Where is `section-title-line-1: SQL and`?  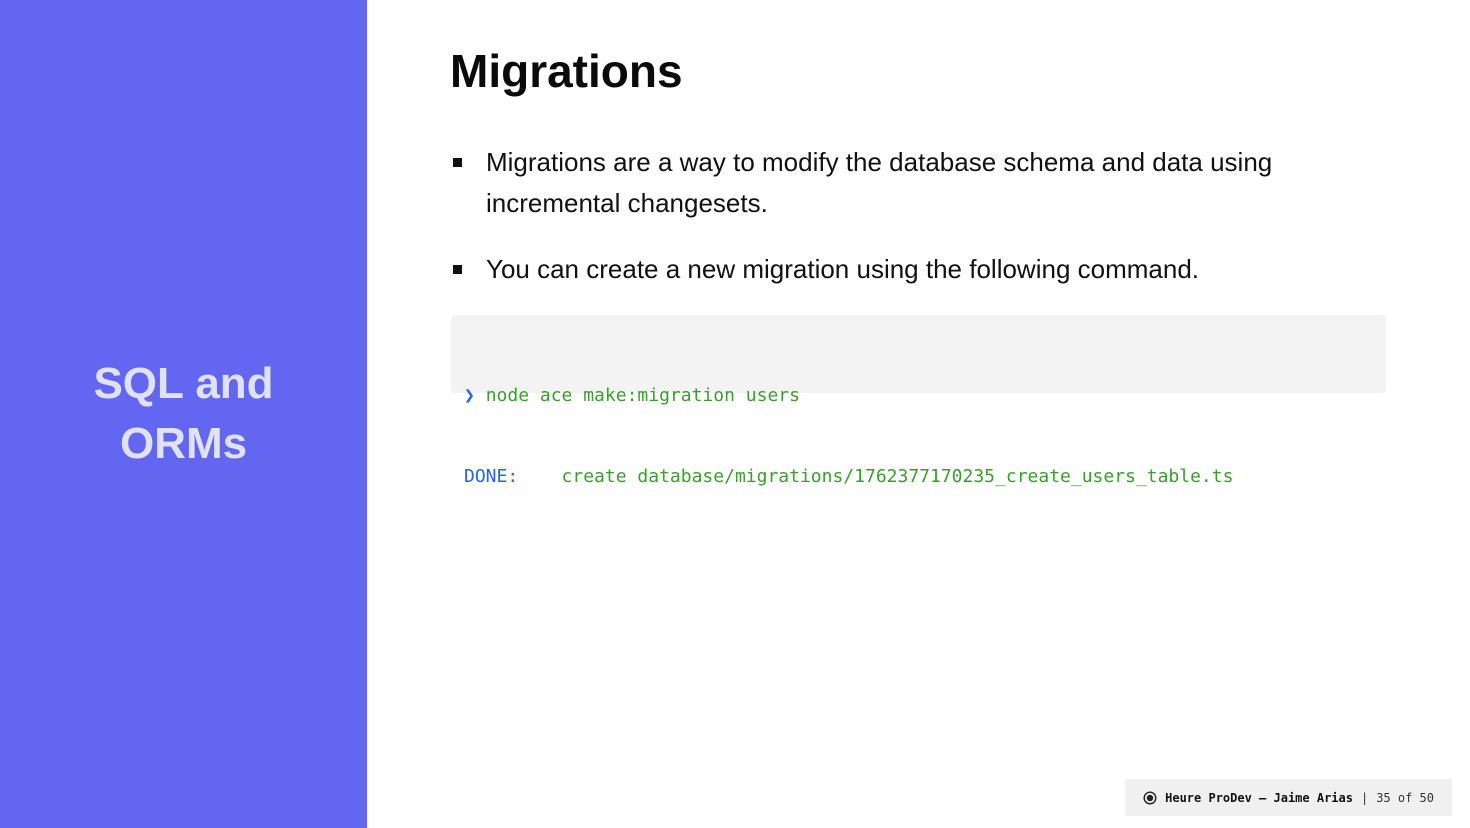 section-title-line-1: SQL and is located at coordinates (183, 383).